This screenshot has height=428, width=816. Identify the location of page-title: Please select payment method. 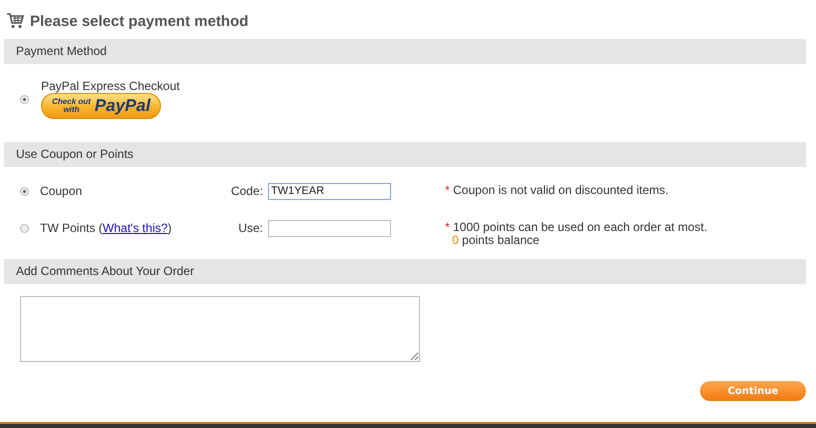
(139, 21).